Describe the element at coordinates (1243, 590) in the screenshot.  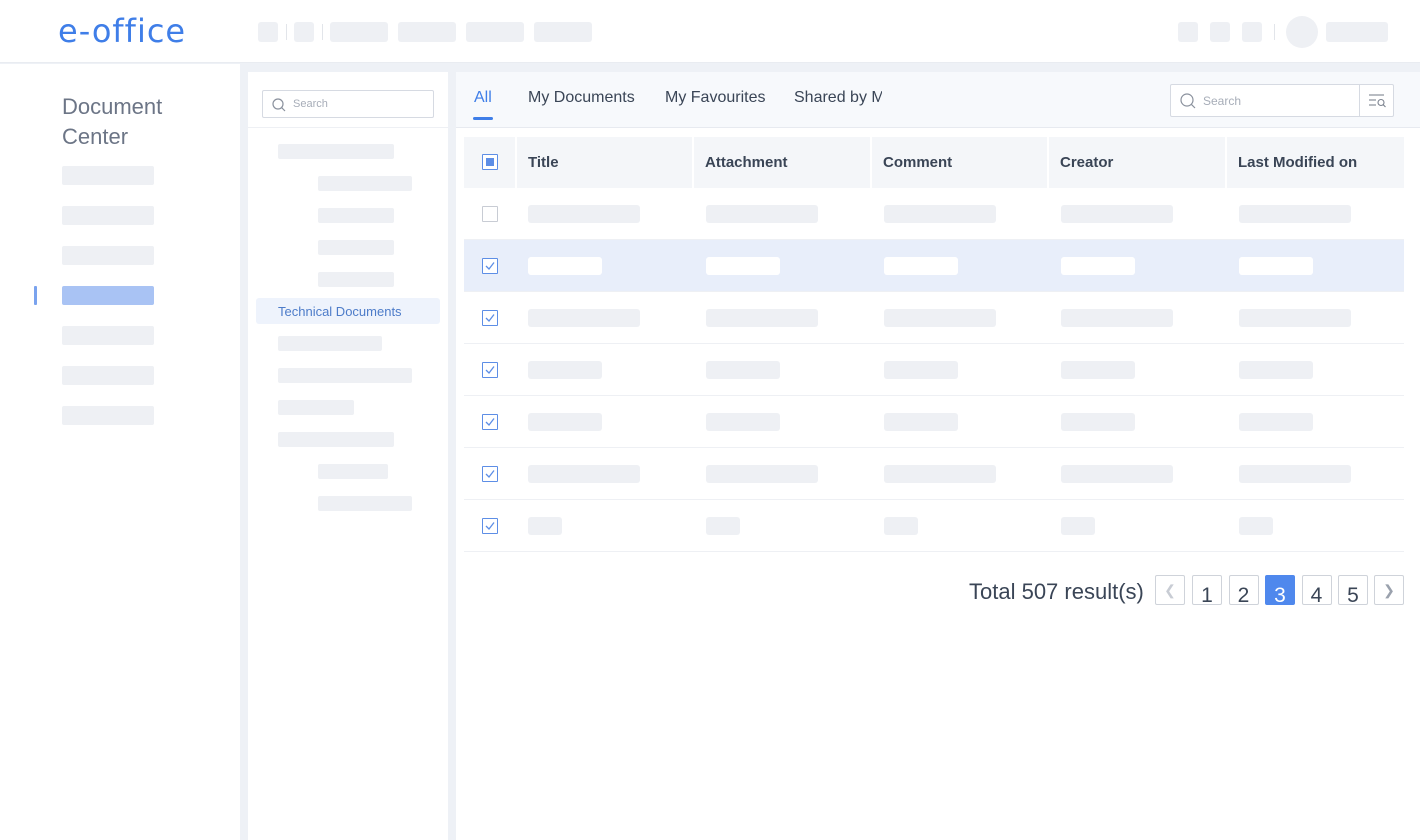
I see `page-button-2: 2` at that location.